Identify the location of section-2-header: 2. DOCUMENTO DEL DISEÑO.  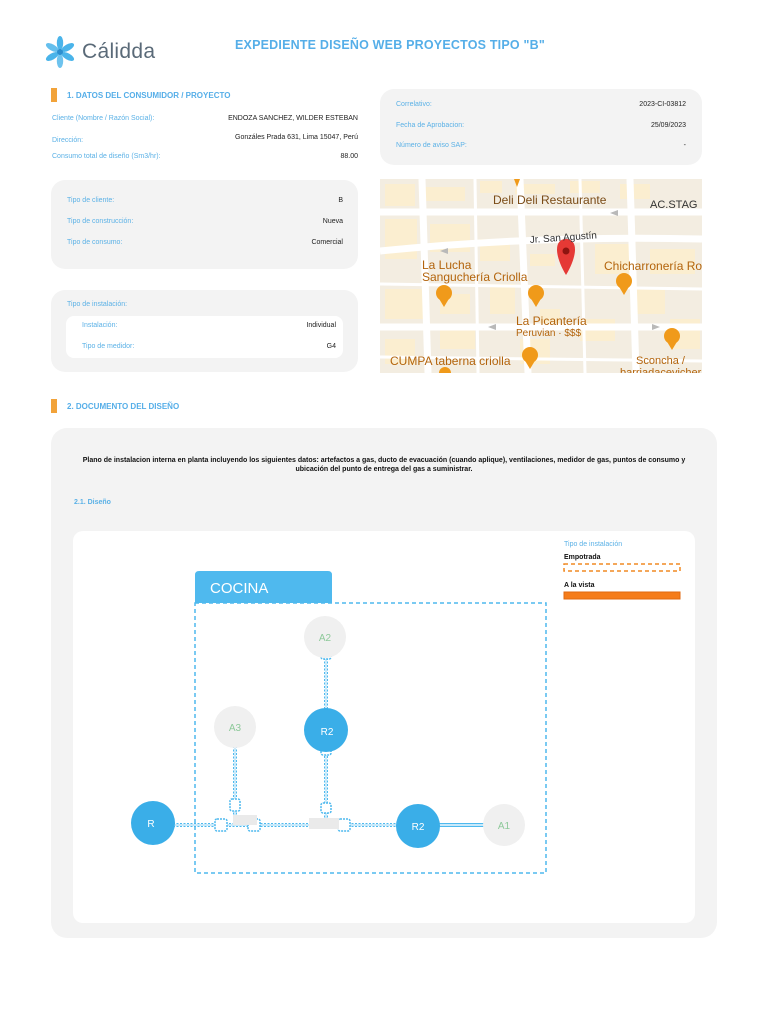
(115, 406).